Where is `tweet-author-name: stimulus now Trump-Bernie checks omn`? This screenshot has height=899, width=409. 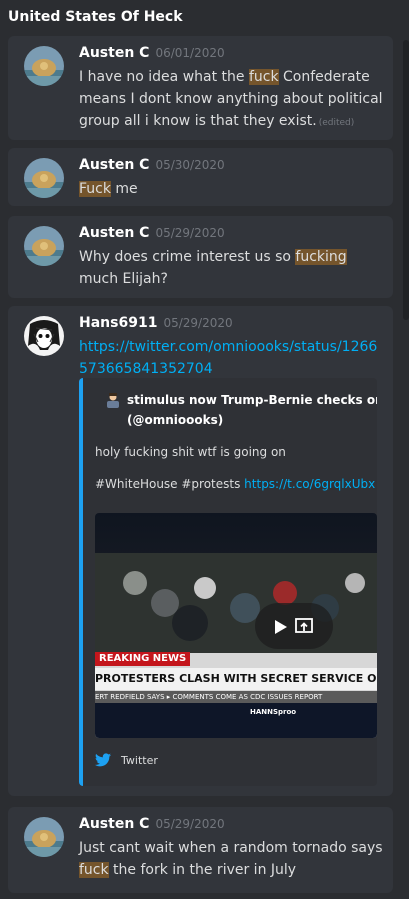 tweet-author-name: stimulus now Trump-Bernie checks omn is located at coordinates (252, 400).